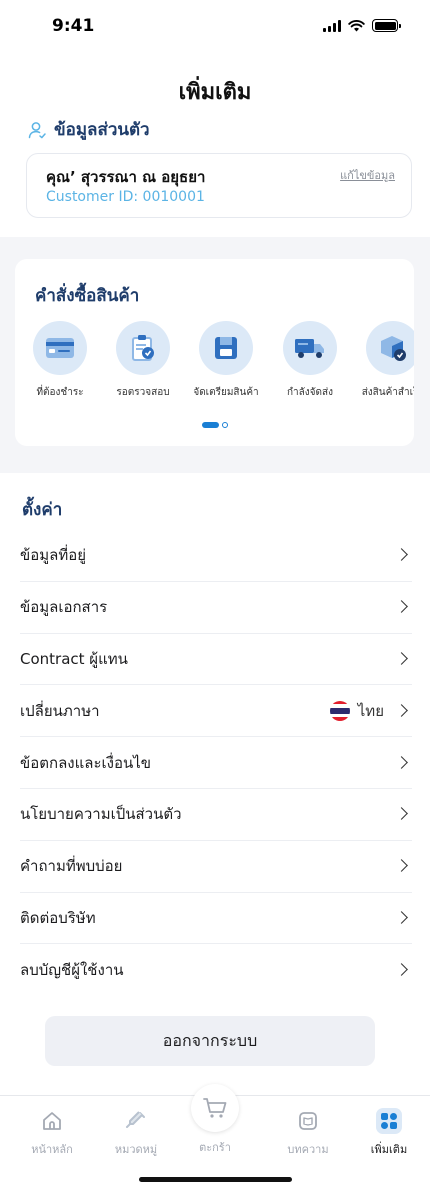 The height and width of the screenshot is (1192, 430). Describe the element at coordinates (226, 392) in the screenshot. I see `order-status-label: จัดเตรียมสินค้า` at that location.